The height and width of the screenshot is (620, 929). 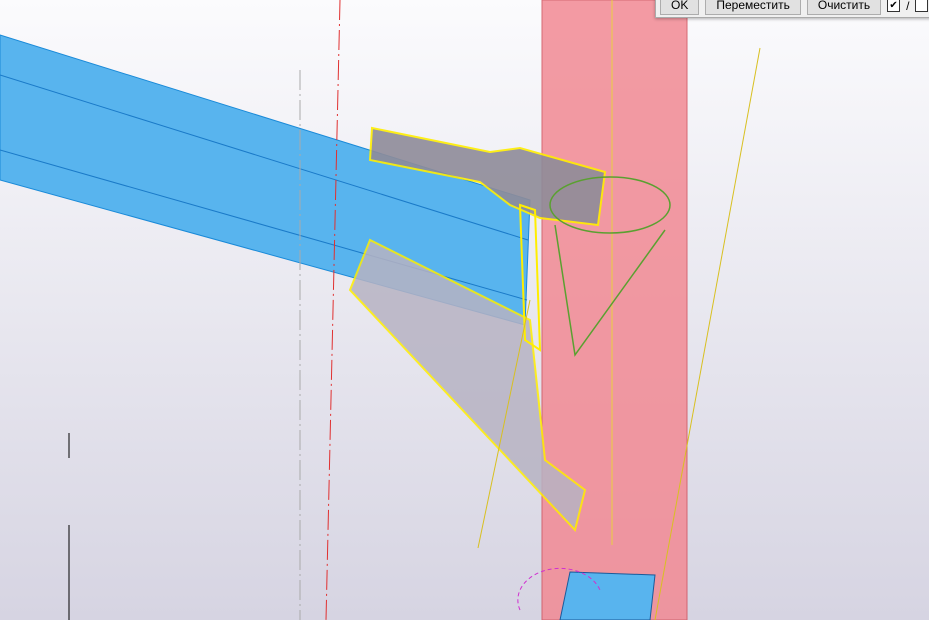 I want to click on toolbar: OK Переместить Очистить ✔ /, so click(x=792, y=9).